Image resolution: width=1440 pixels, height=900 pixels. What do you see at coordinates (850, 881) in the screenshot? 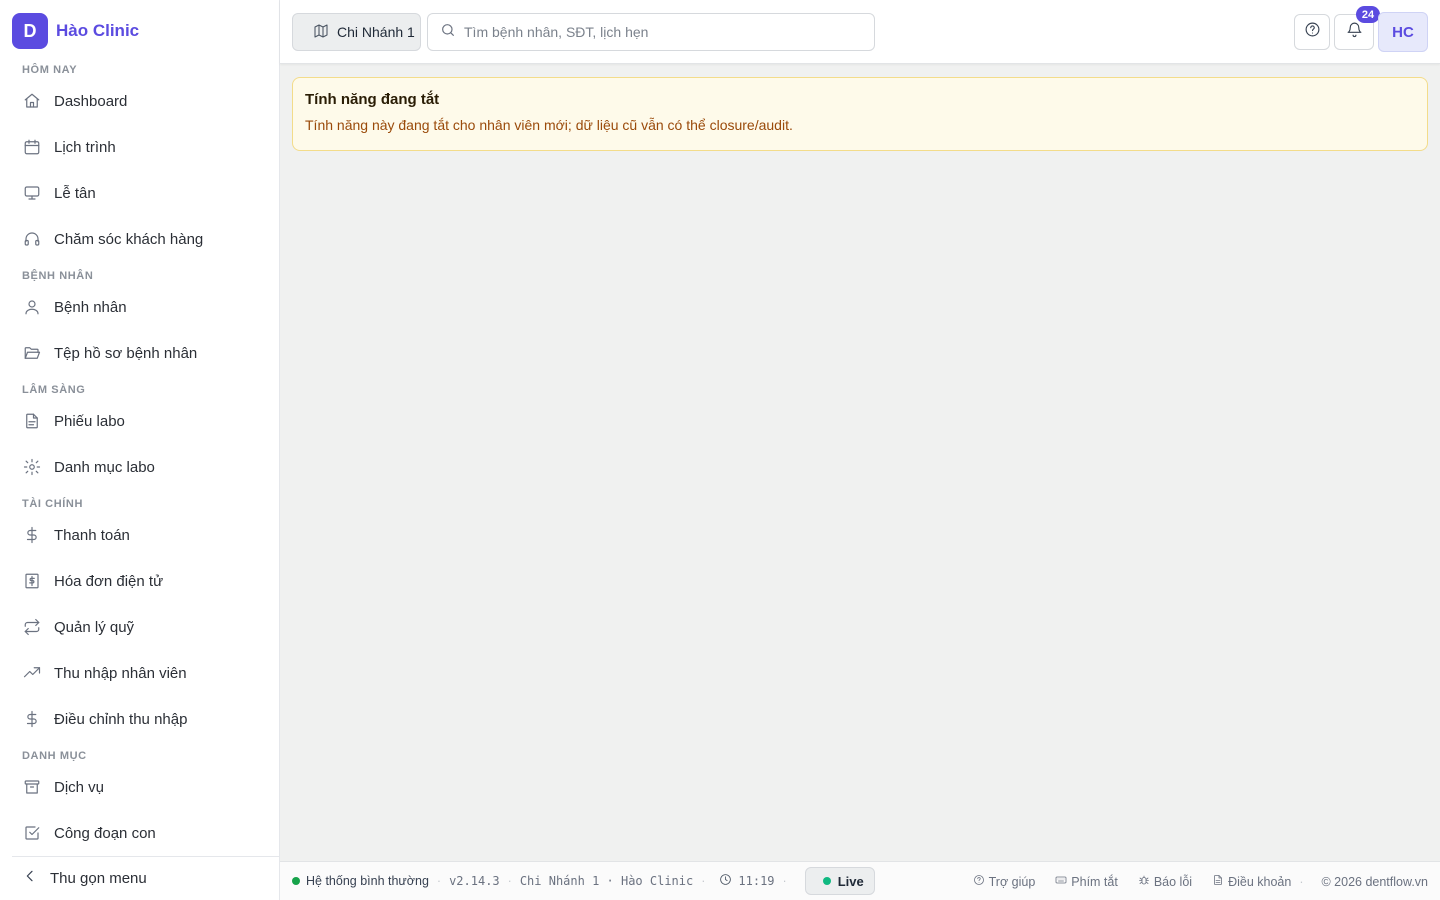
I see `live-label: Live` at bounding box center [850, 881].